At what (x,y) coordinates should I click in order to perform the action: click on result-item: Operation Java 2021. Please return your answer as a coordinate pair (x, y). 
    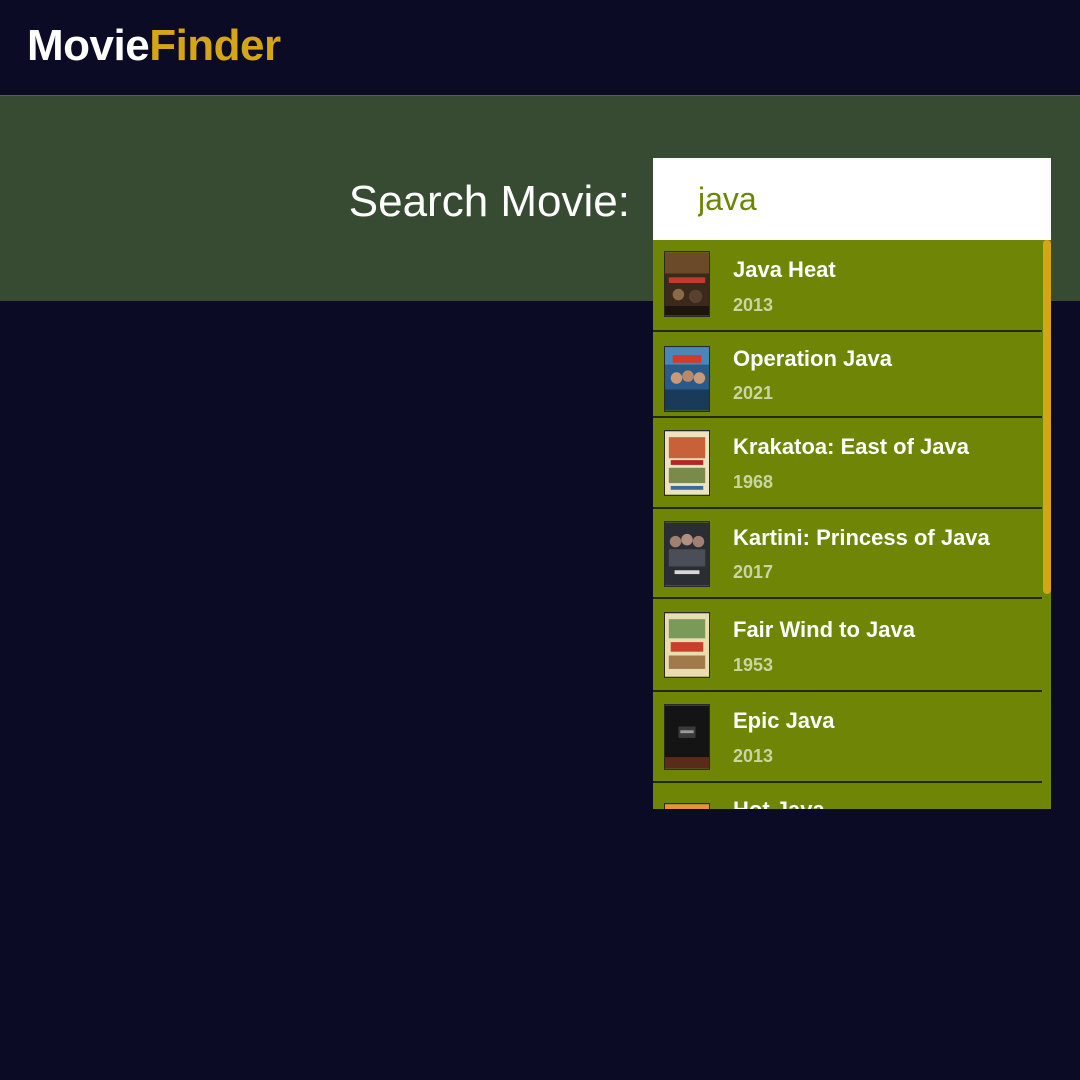
    Looking at the image, I should click on (847, 375).